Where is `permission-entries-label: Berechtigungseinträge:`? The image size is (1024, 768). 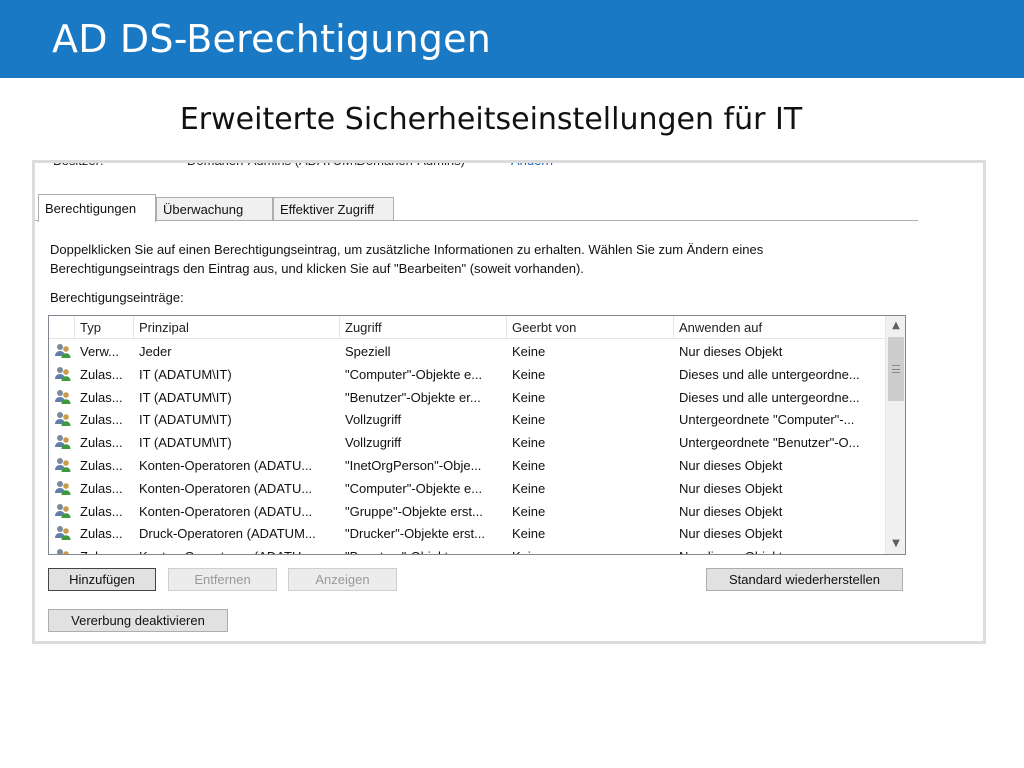 permission-entries-label: Berechtigungseinträge: is located at coordinates (117, 297).